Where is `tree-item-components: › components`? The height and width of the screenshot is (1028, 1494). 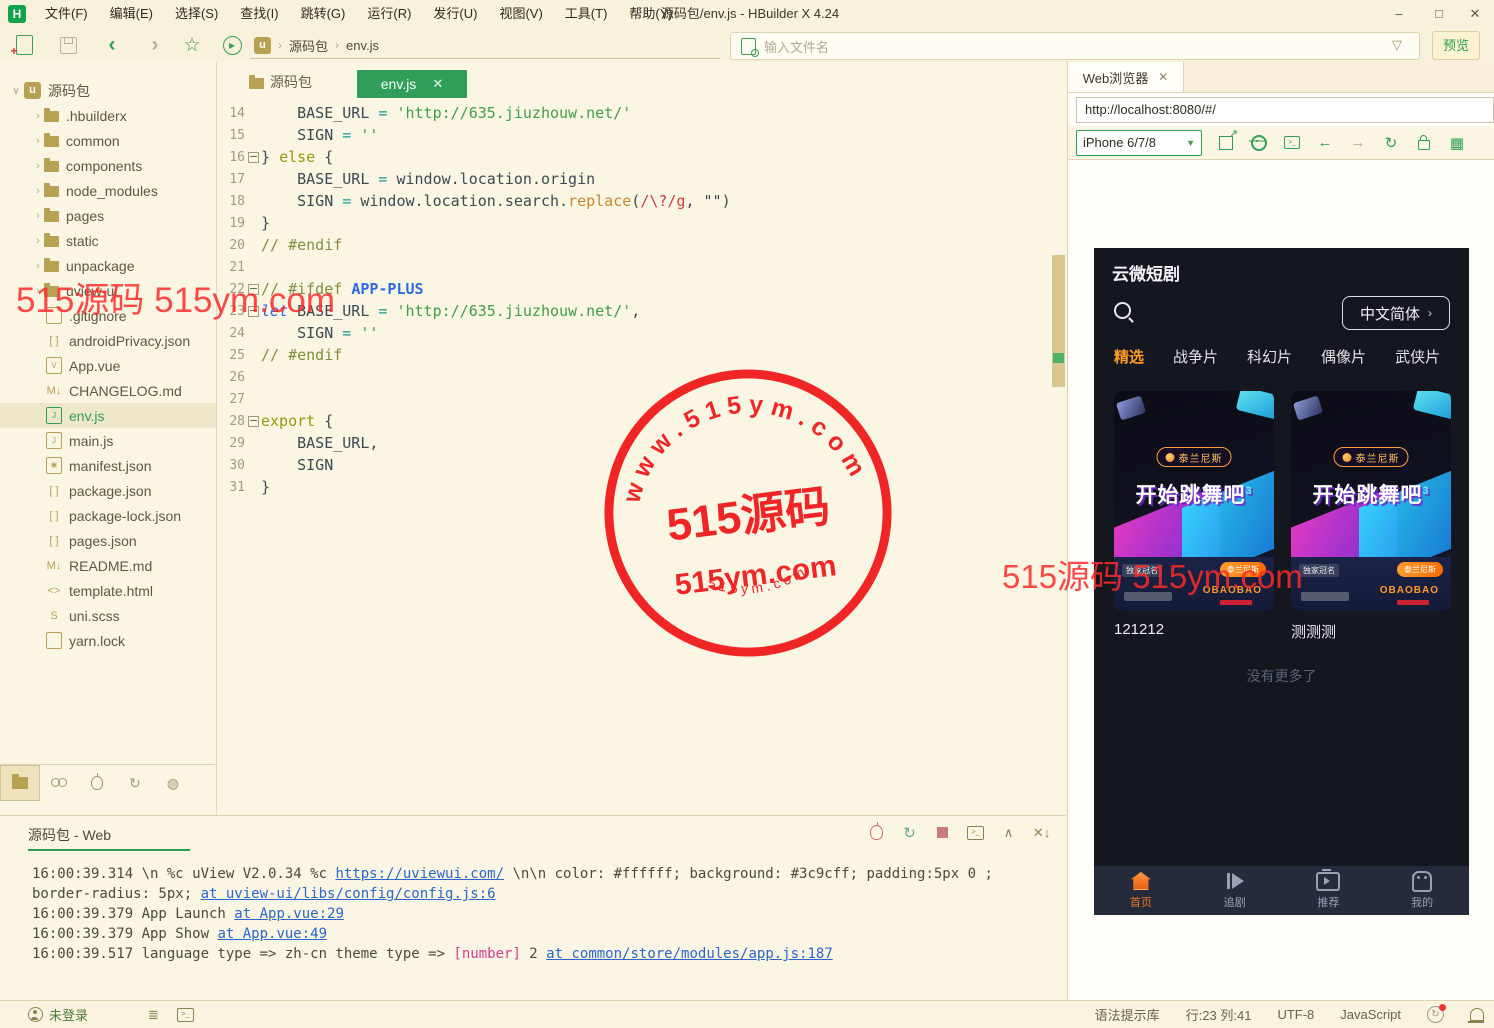 tree-item-components: › components is located at coordinates (108, 165).